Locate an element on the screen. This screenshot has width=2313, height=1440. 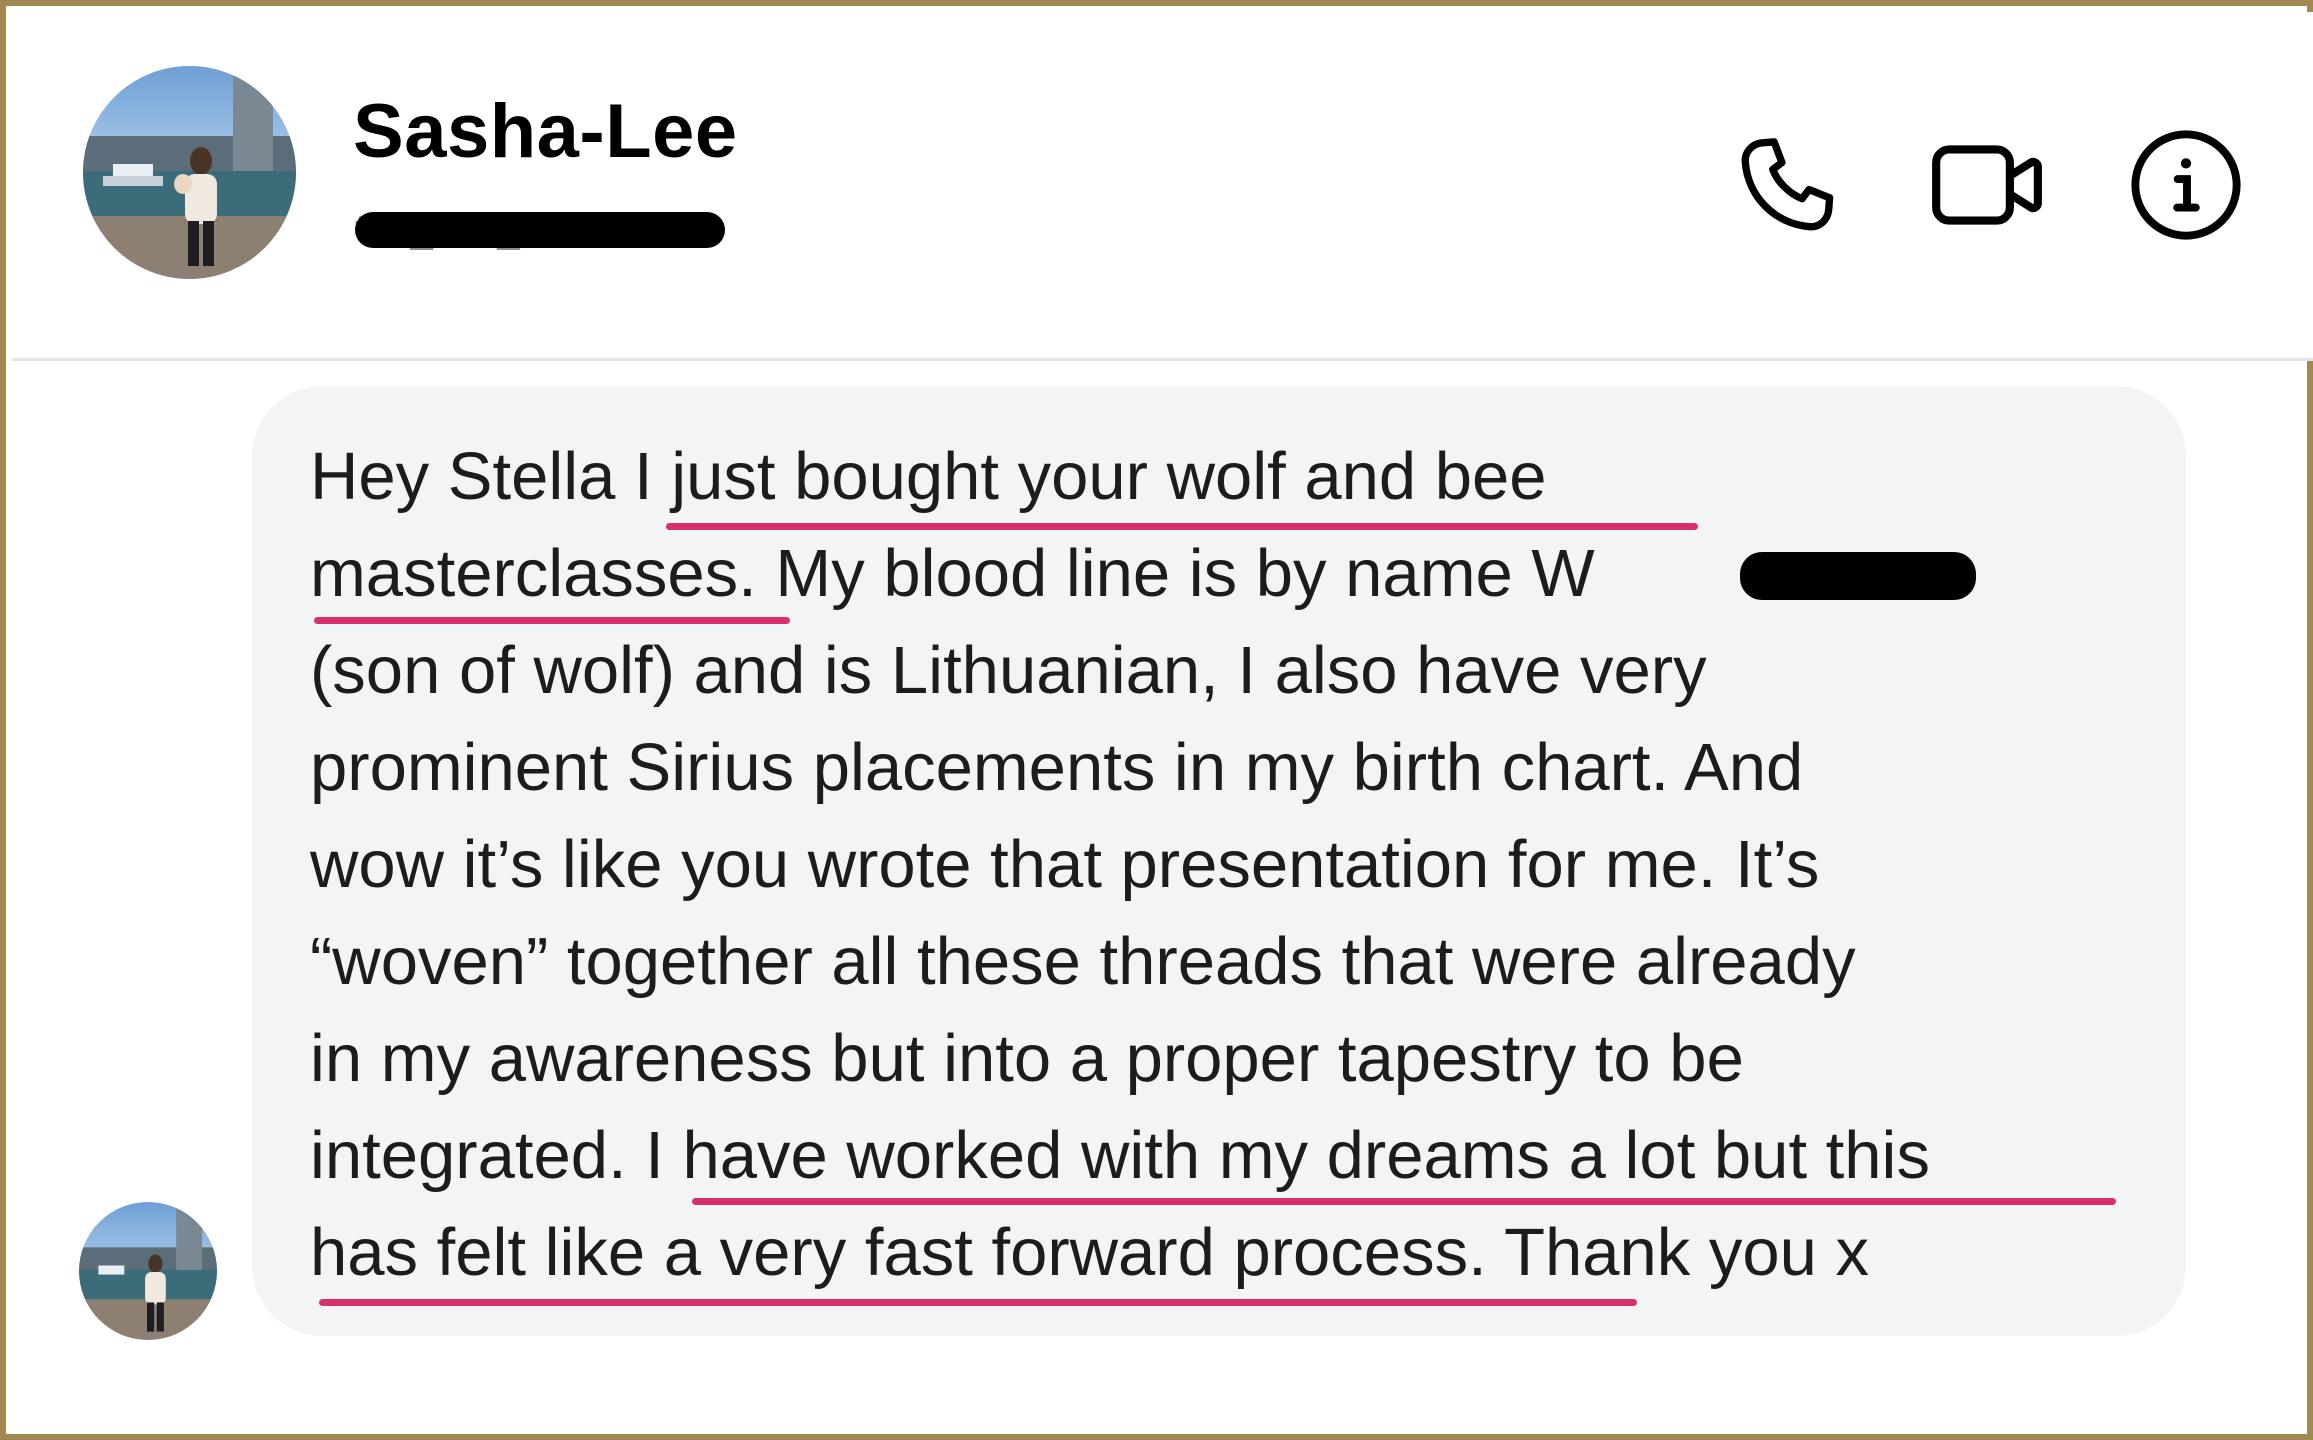
sender-avatar is located at coordinates (148, 1271).